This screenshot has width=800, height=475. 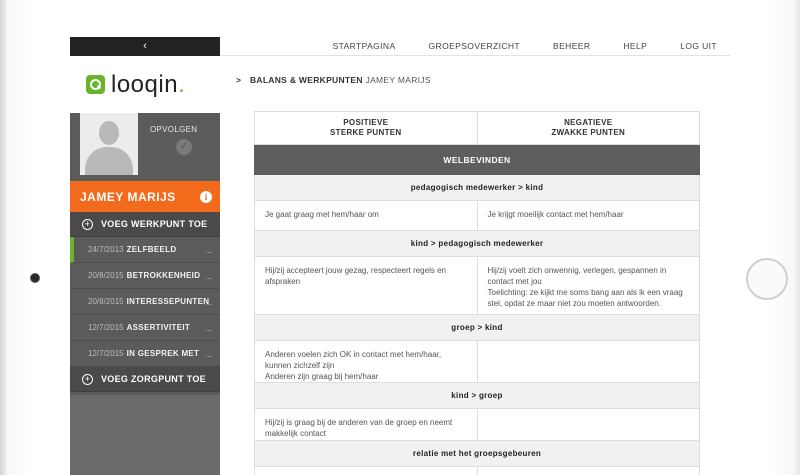 I want to click on profile-panel: OPVOLGEN ✓, so click(x=145, y=147).